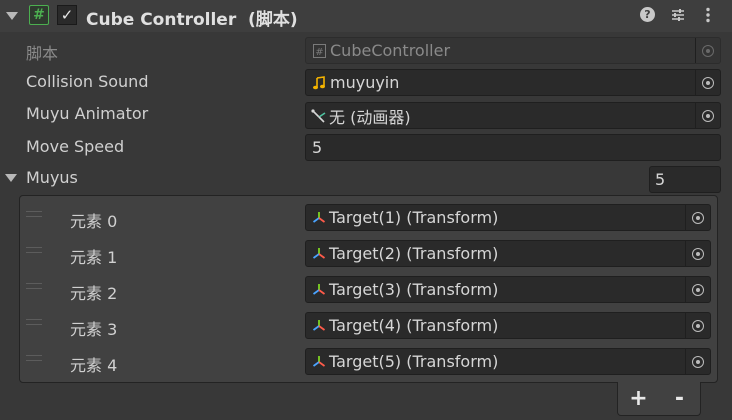 This screenshot has width=732, height=420. Describe the element at coordinates (508, 361) in the screenshot. I see `element-field-4: Target(5) (Transform)` at that location.